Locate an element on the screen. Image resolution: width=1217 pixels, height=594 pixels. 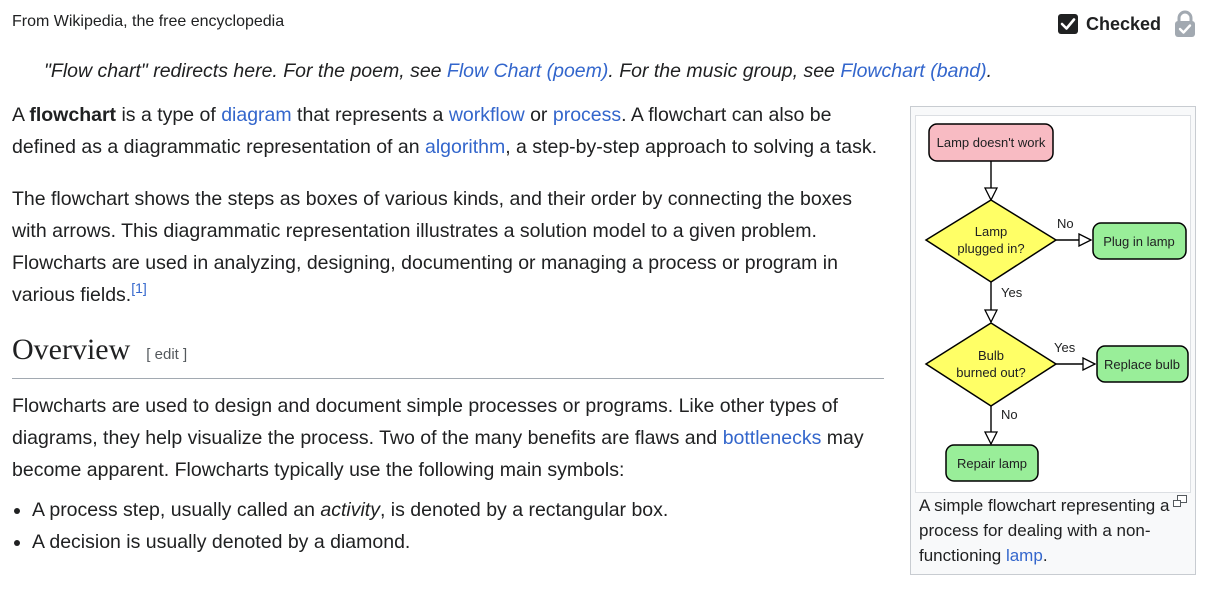
text: , is denoted by a rectangular box. is located at coordinates (524, 510).